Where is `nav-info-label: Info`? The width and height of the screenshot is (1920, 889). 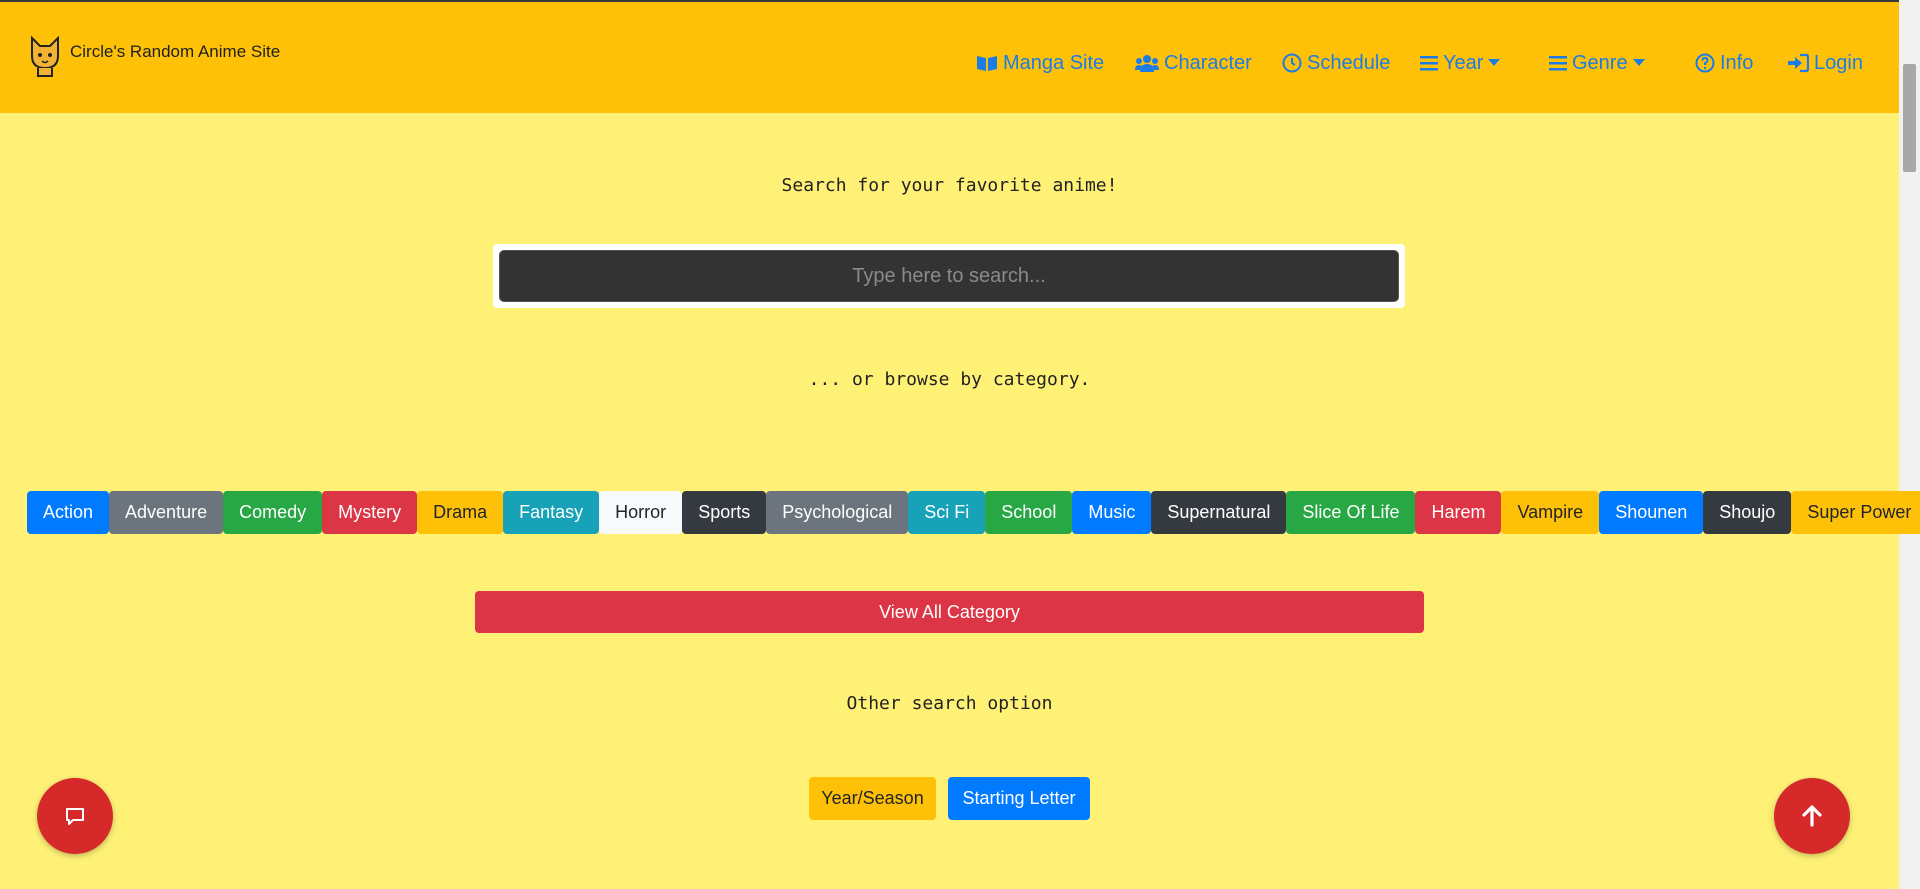 nav-info-label: Info is located at coordinates (1737, 62).